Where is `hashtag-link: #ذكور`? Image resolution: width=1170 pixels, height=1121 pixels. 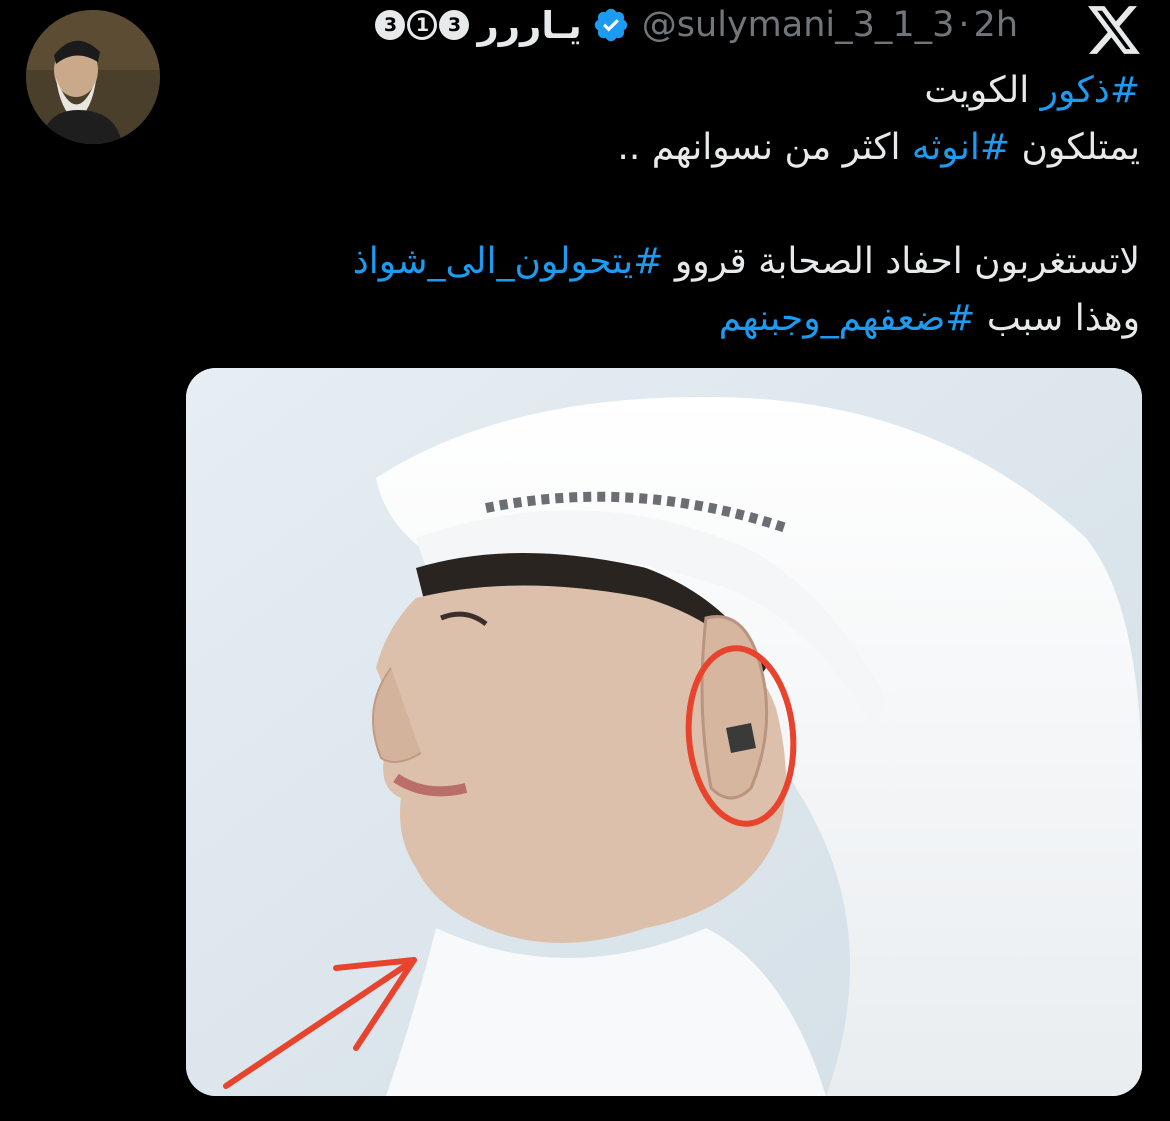 hashtag-link: #ذكور is located at coordinates (1090, 90).